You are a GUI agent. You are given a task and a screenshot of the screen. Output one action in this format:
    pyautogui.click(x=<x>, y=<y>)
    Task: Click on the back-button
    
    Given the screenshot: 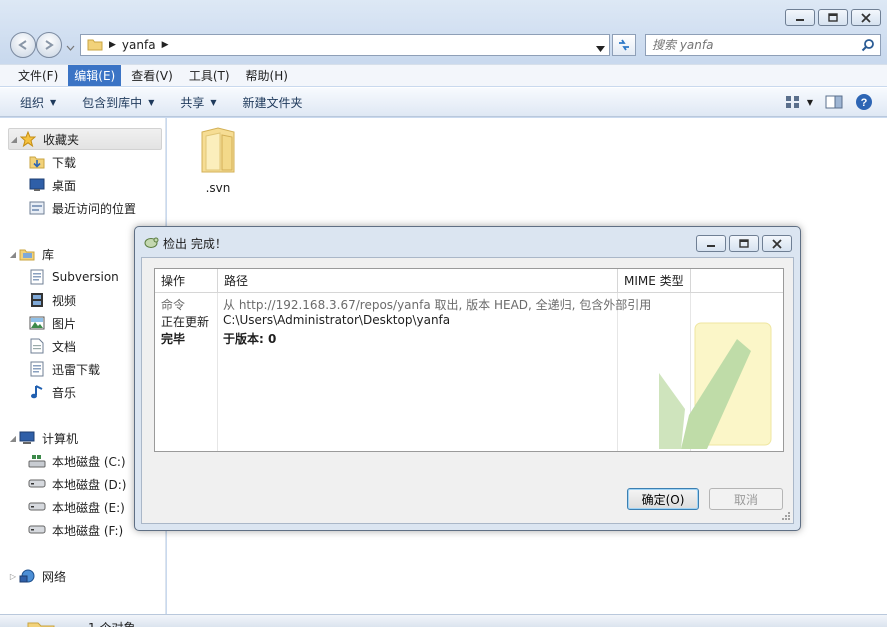 What is the action you would take?
    pyautogui.click(x=23, y=45)
    